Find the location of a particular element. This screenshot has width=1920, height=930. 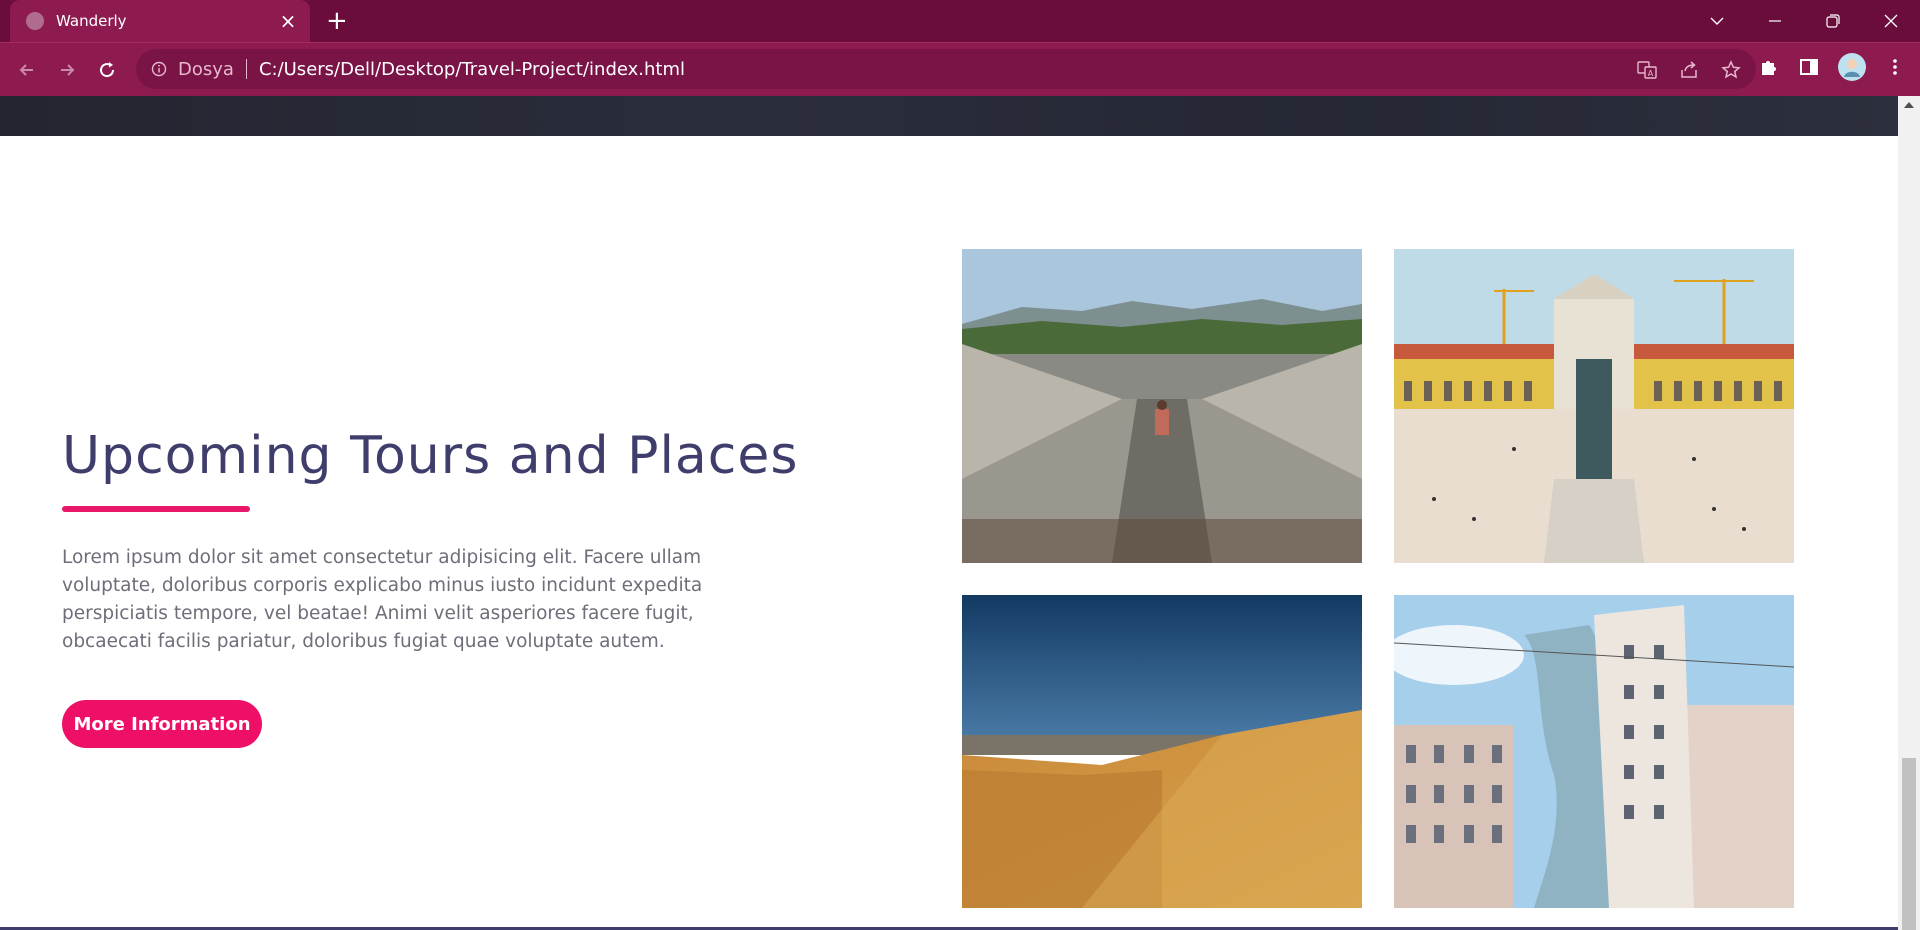

toolbar-actions is located at coordinates (1839, 67).